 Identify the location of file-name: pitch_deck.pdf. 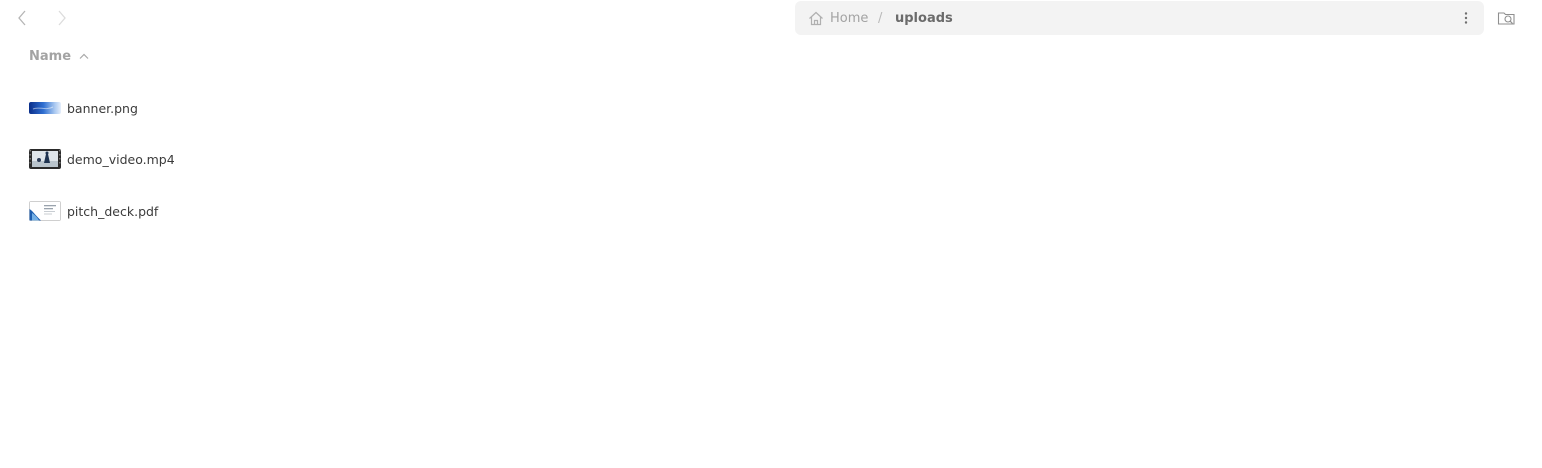
(113, 211).